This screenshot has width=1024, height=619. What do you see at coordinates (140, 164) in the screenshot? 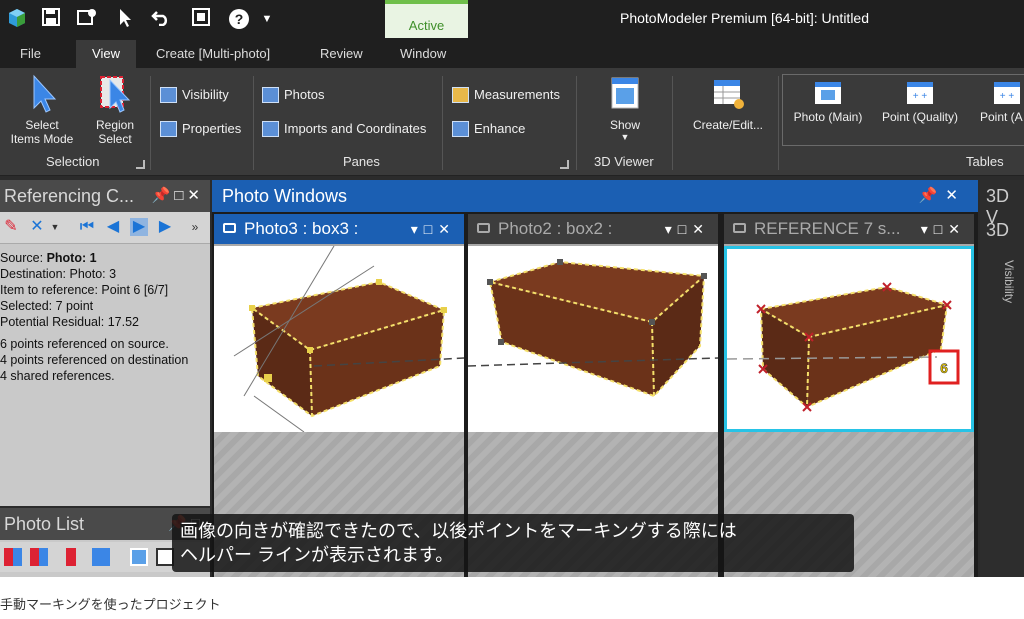
I see `selection-launcher-icon` at bounding box center [140, 164].